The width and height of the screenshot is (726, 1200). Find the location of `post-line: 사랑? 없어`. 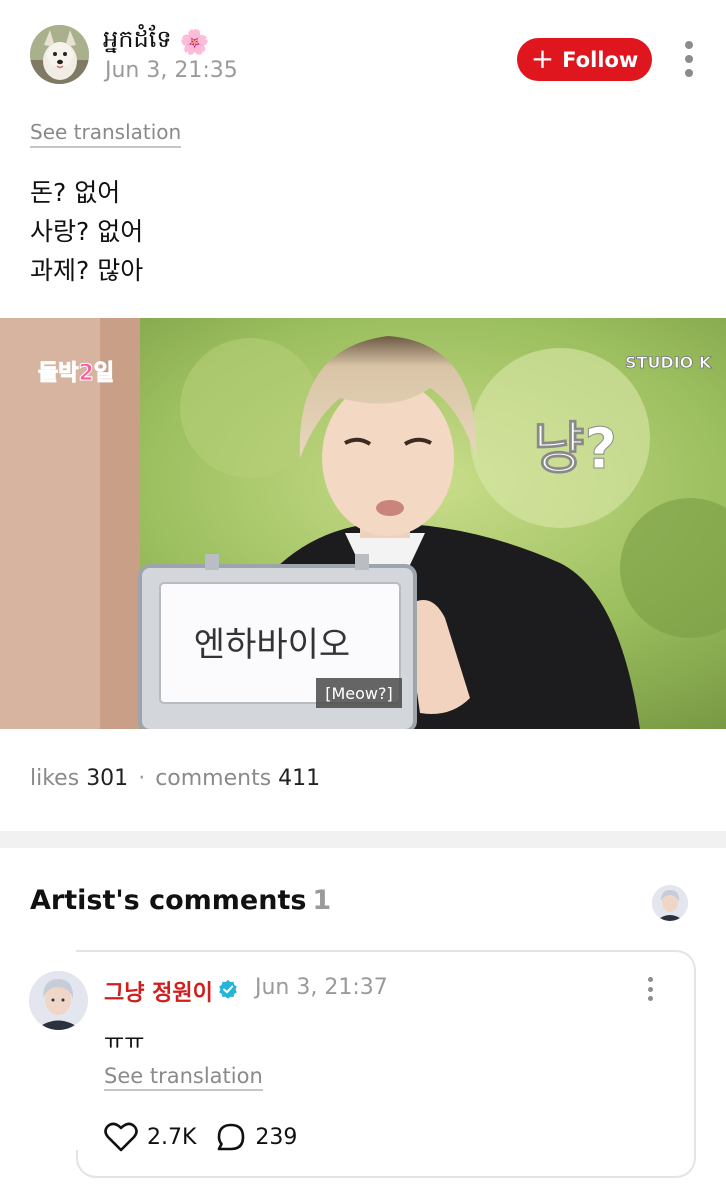

post-line: 사랑? 없어 is located at coordinates (87, 231).